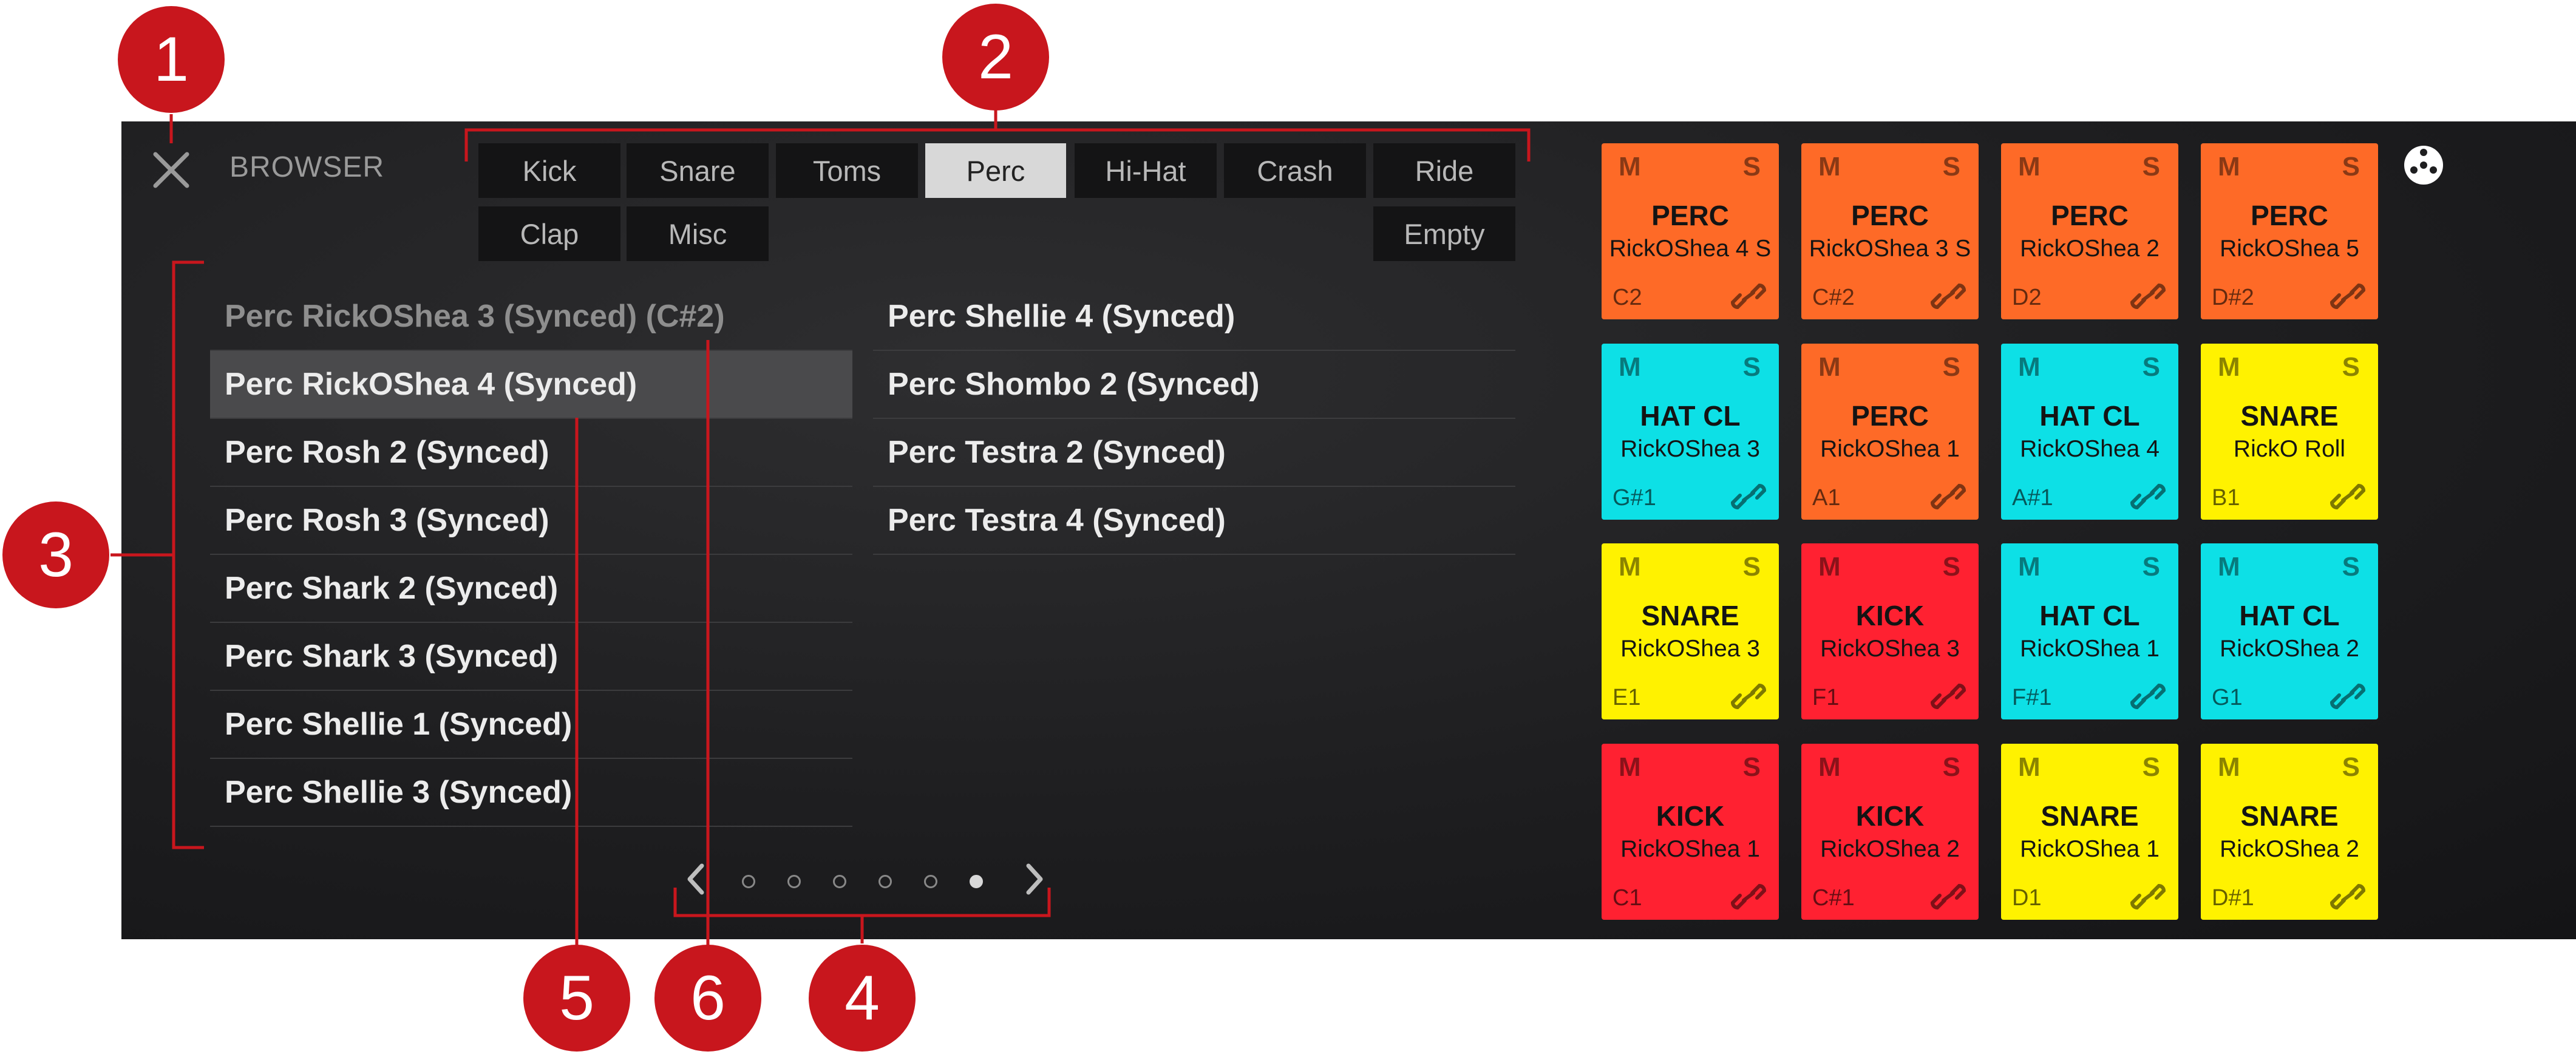  What do you see at coordinates (1194, 453) in the screenshot?
I see `list-item: Perc Testra 2 (Synced)` at bounding box center [1194, 453].